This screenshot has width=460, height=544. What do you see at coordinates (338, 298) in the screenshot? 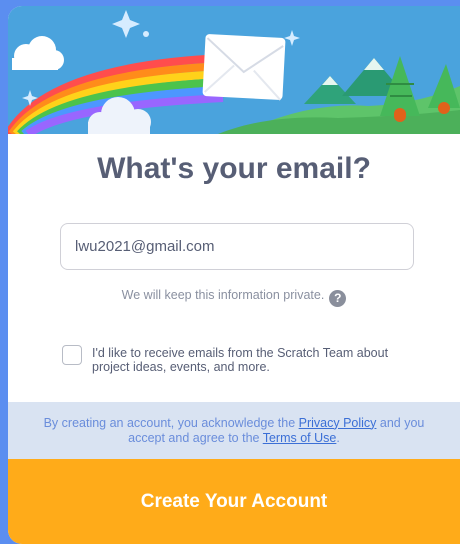
I see `question-mark-icon: ?` at bounding box center [338, 298].